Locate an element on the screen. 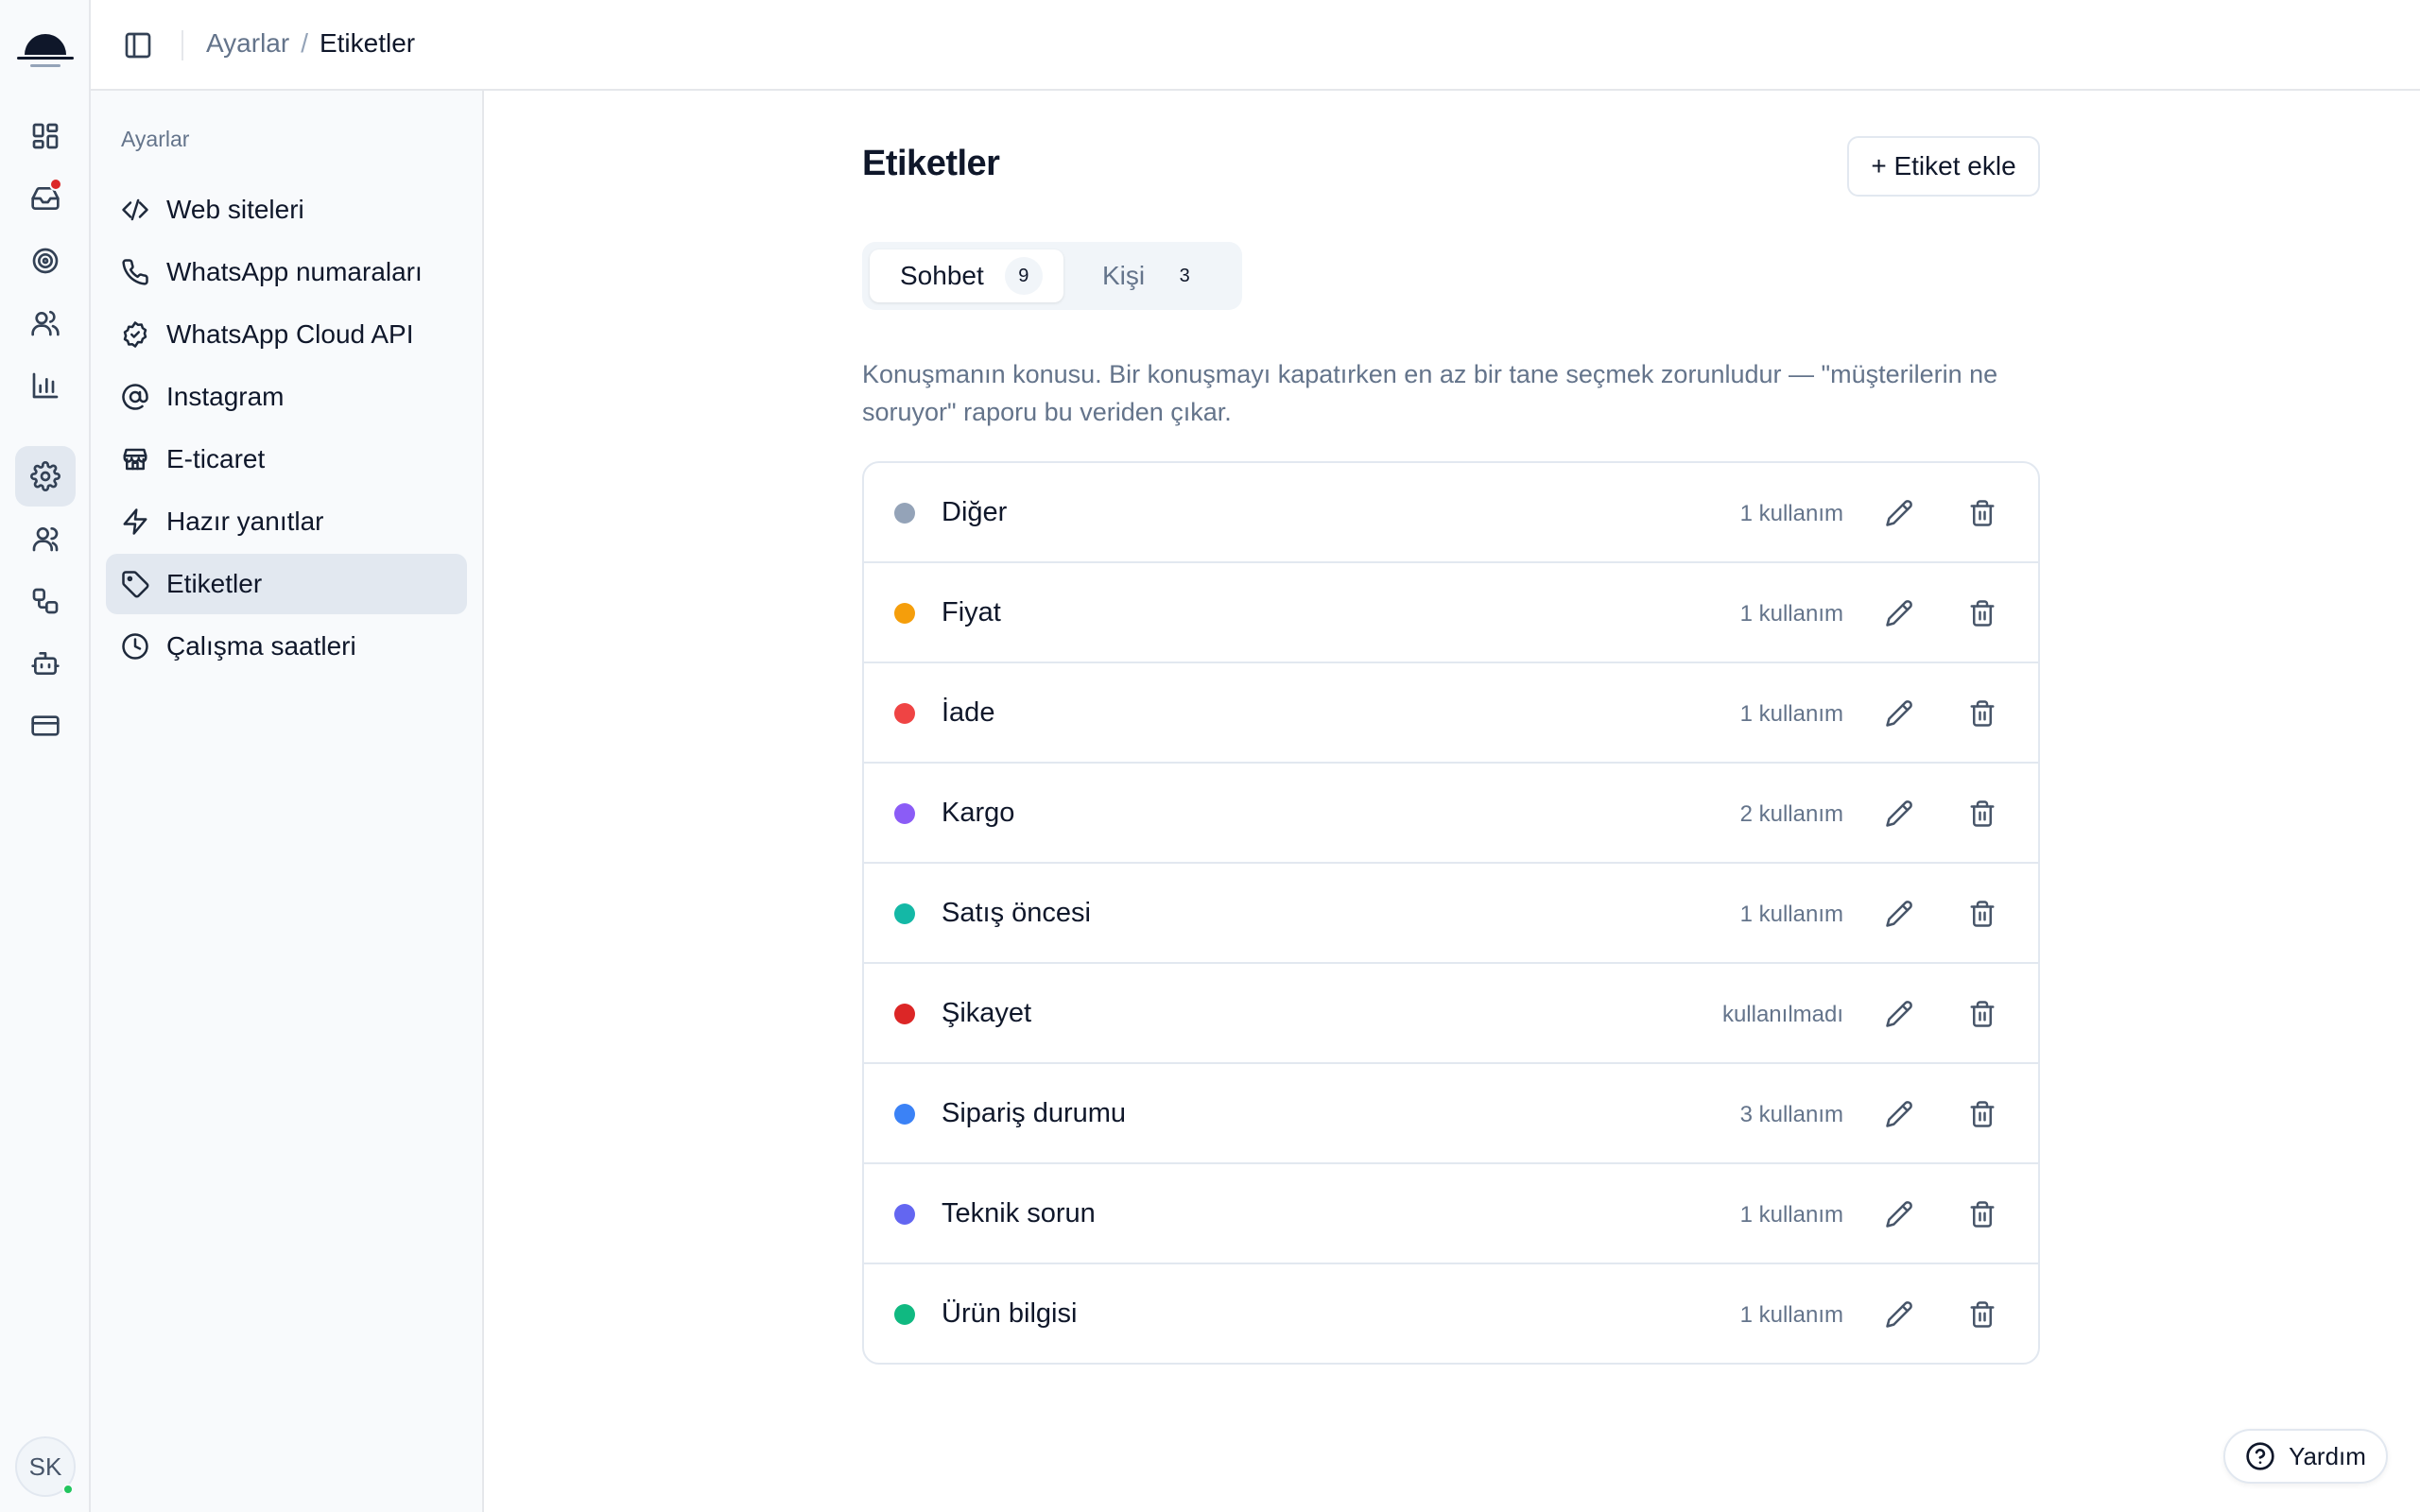 The width and height of the screenshot is (2420, 1512). rail-workflow-button is located at coordinates (45, 601).